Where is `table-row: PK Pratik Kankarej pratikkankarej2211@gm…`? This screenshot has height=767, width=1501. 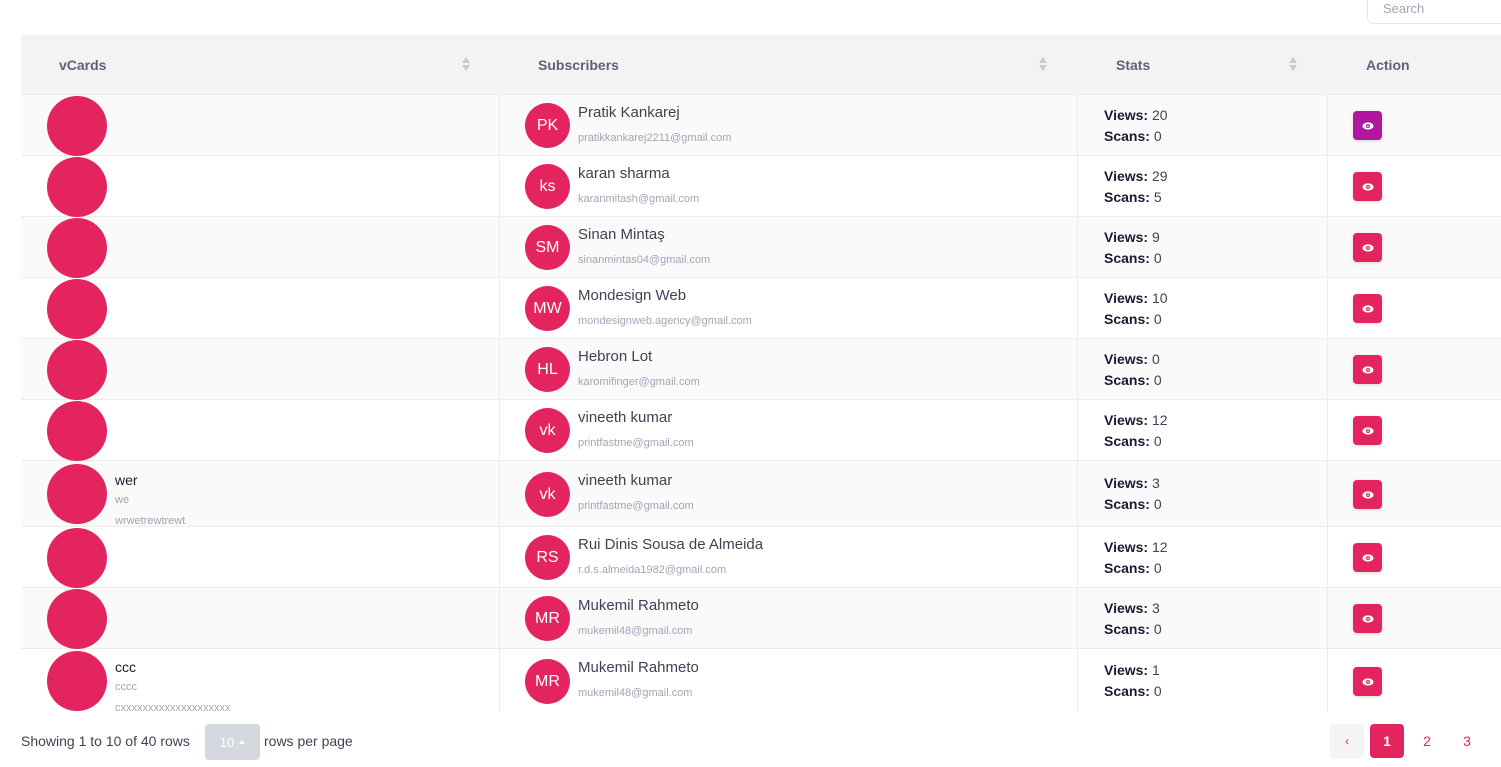
table-row: PK Pratik Kankarej pratikkankarej2211@gm… is located at coordinates (761, 125).